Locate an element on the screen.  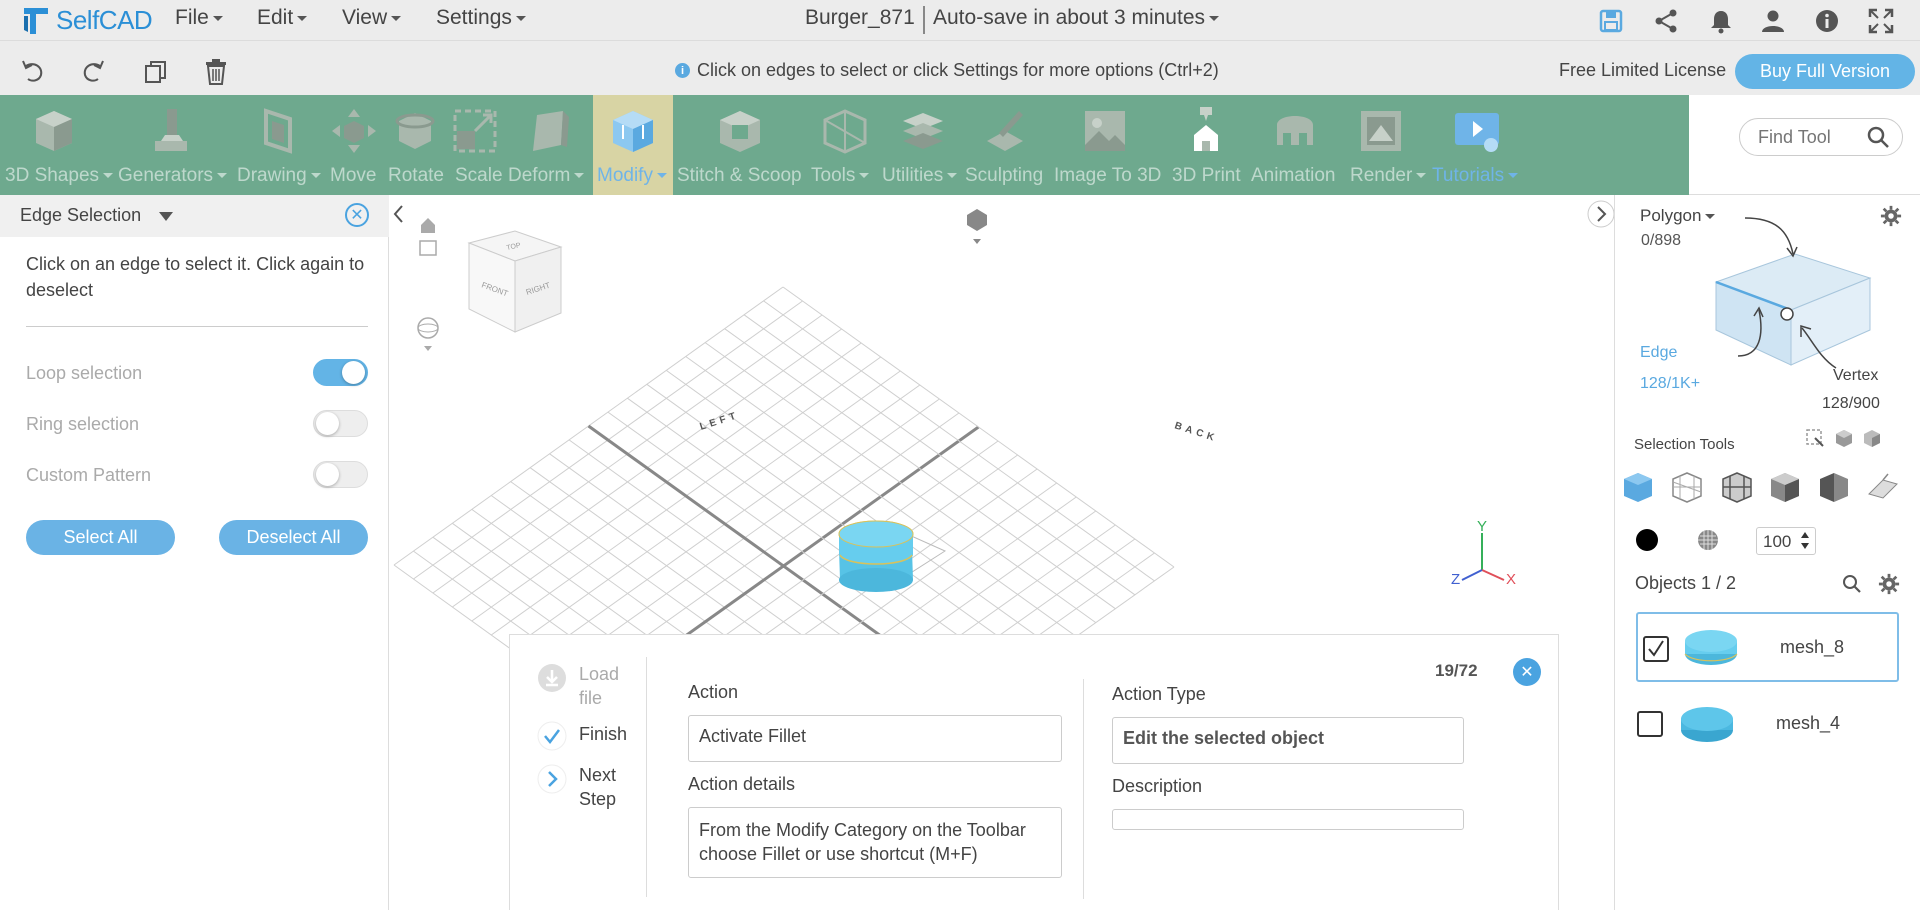
camera-view-icon is located at coordinates (977, 220).